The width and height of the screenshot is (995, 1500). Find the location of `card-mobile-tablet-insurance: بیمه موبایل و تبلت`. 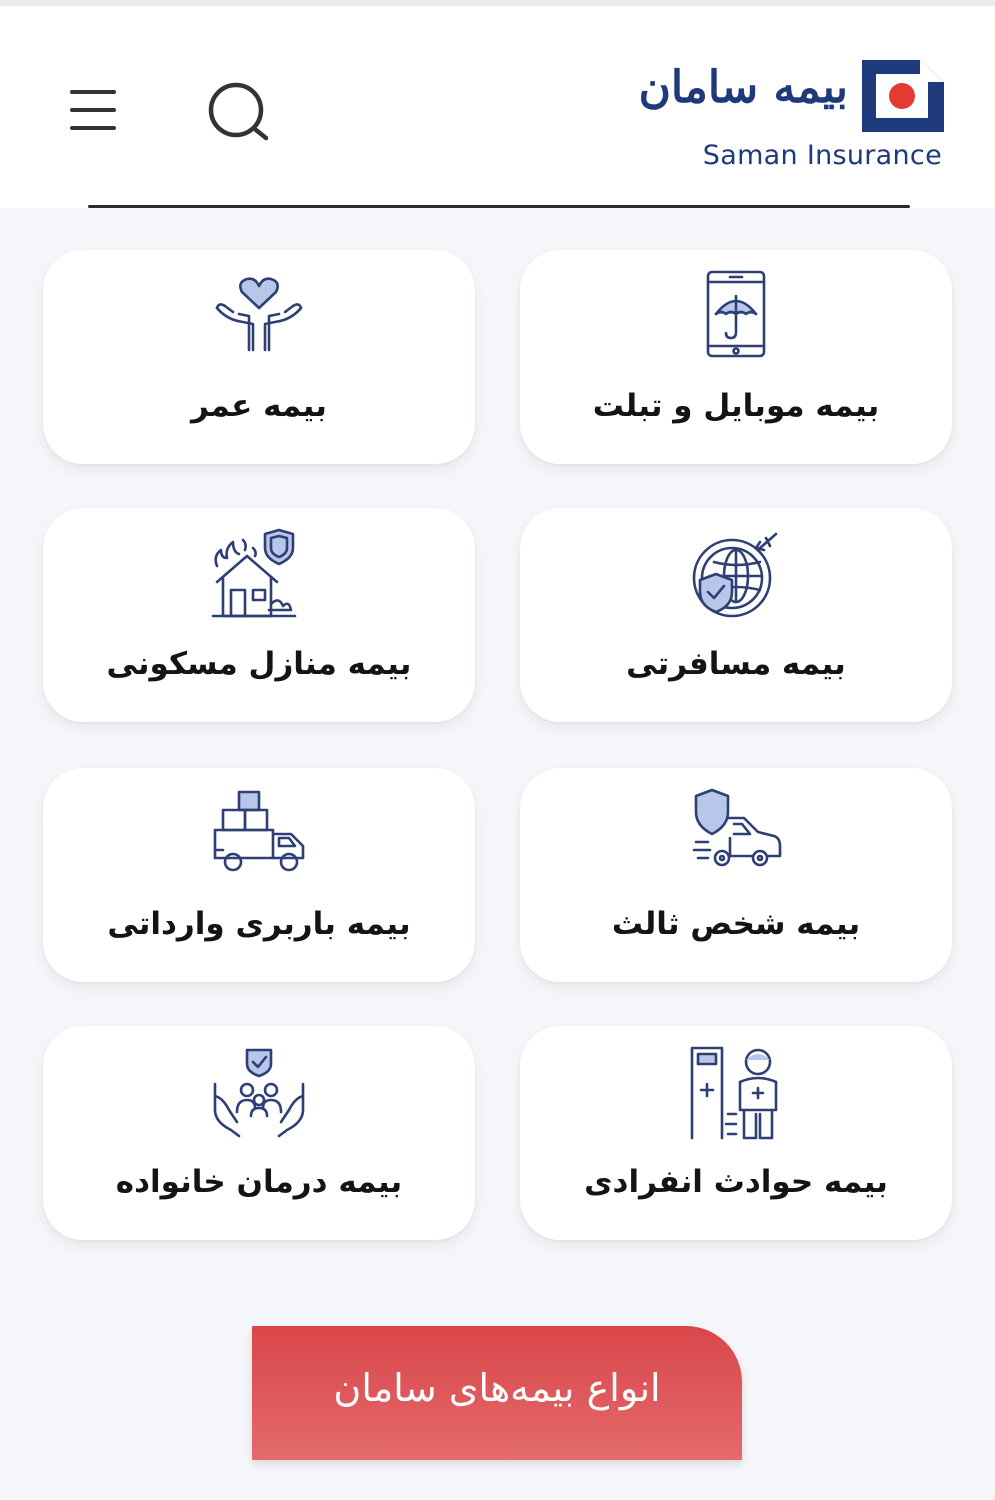

card-mobile-tablet-insurance: بیمه موبایل و تبلت is located at coordinates (736, 357).